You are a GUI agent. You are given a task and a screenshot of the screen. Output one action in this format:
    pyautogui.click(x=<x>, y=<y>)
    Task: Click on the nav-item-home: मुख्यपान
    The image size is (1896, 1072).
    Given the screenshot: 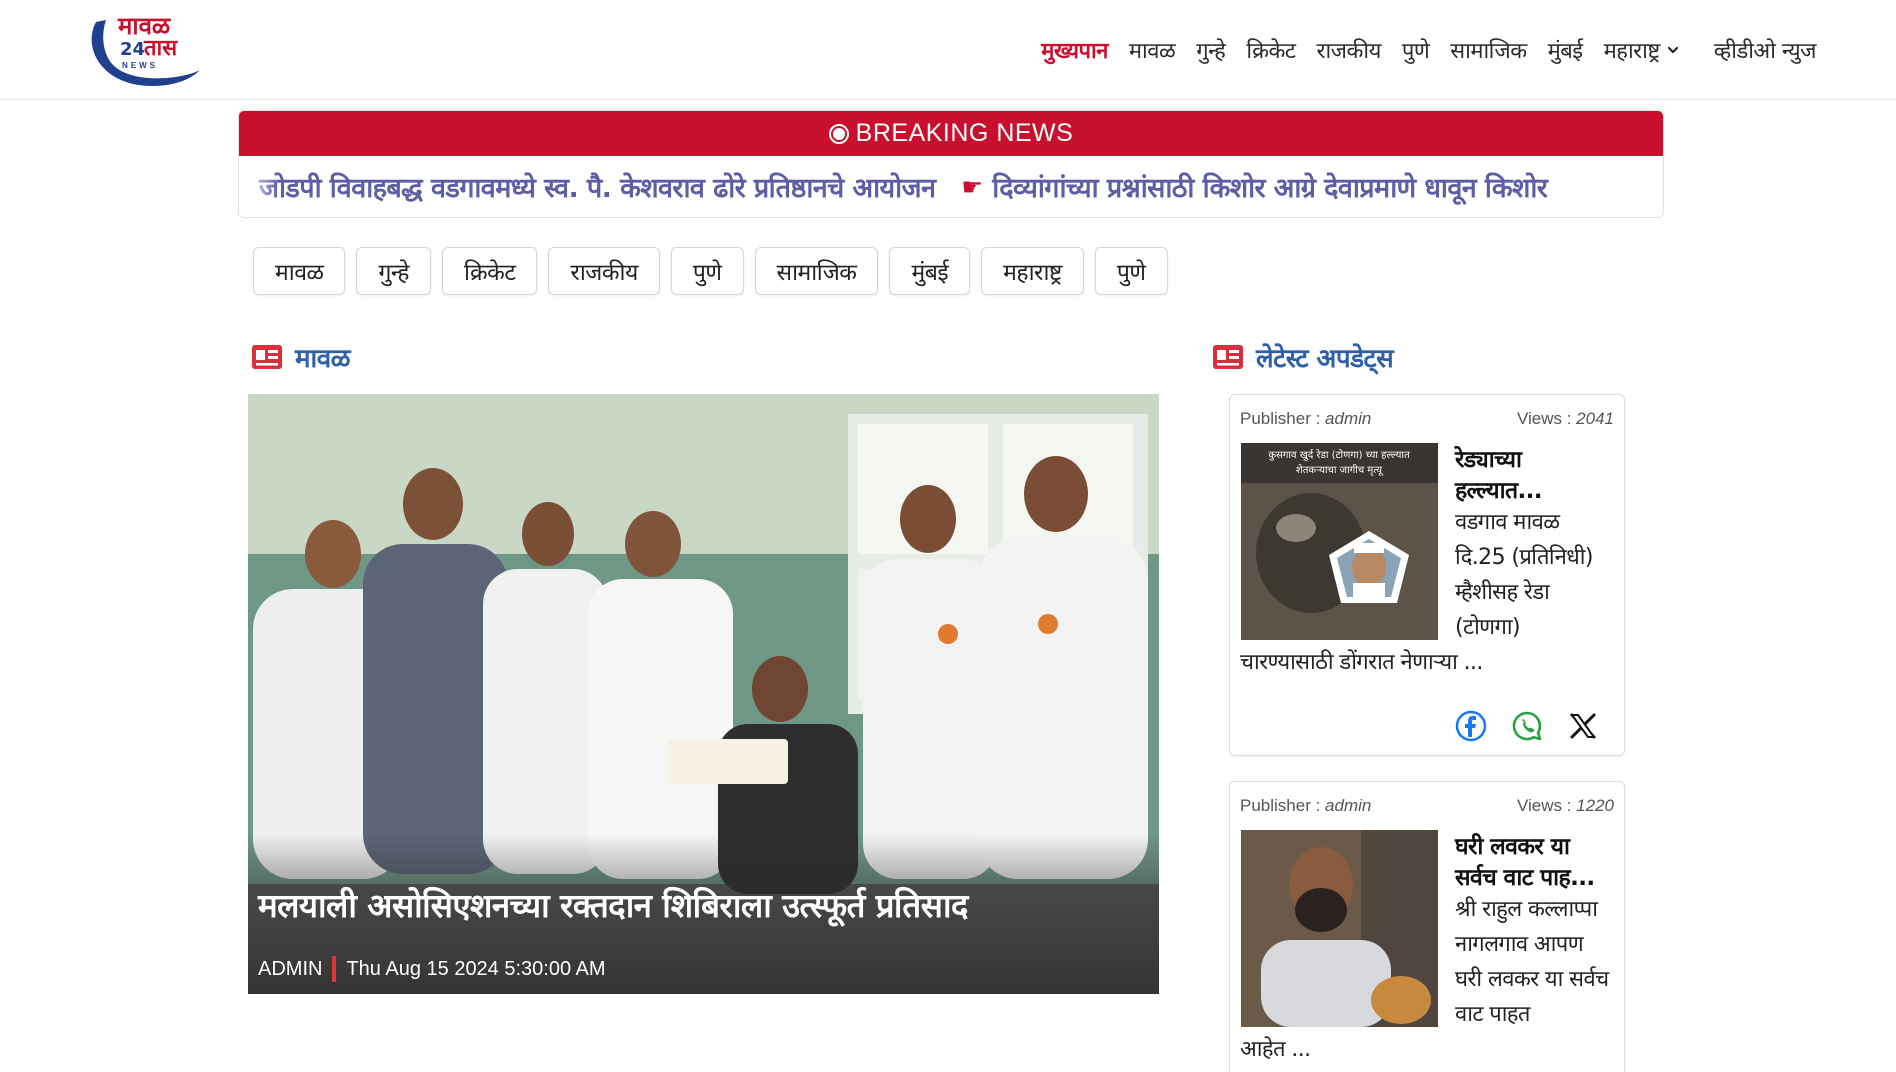 What is the action you would take?
    pyautogui.click(x=1074, y=50)
    